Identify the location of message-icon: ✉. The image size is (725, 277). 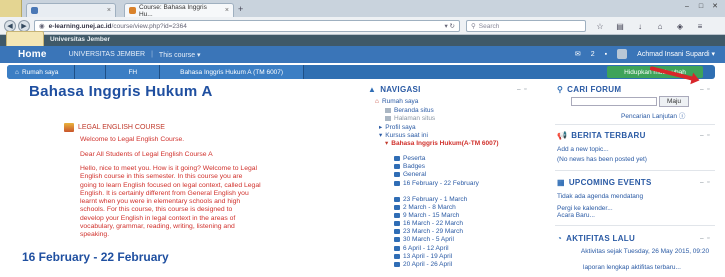
(578, 54).